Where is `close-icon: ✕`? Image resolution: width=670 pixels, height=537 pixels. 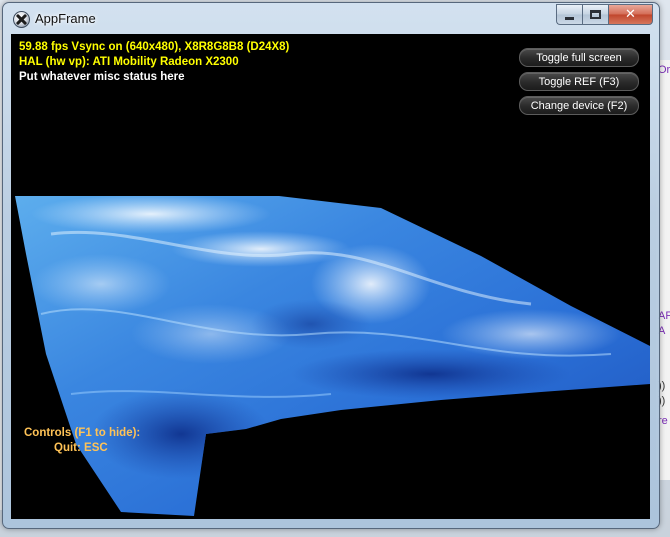
close-icon: ✕ is located at coordinates (630, 14).